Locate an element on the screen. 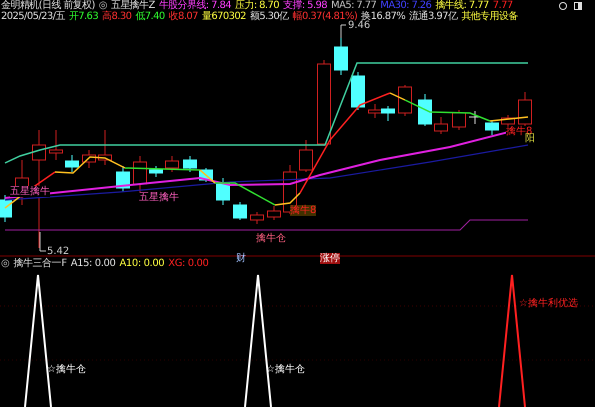 The width and height of the screenshot is (595, 407). signal-label: ☆擒牛利优选 is located at coordinates (548, 303).